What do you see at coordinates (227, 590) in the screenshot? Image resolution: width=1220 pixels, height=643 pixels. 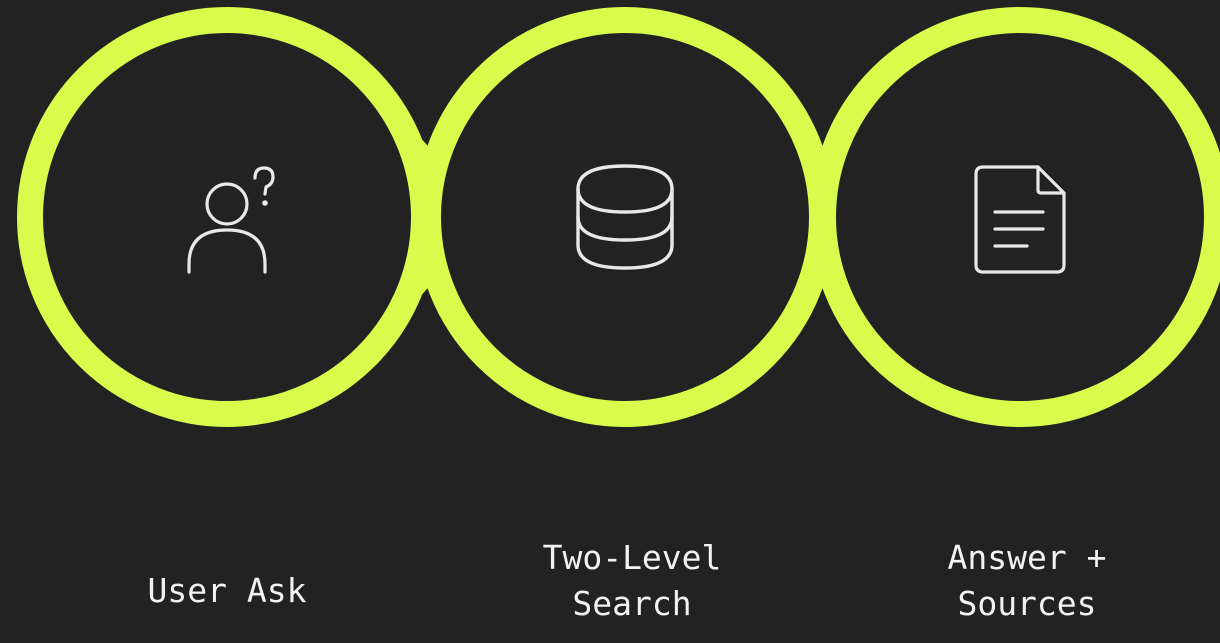 I see `step-label-user-ask: User Ask` at bounding box center [227, 590].